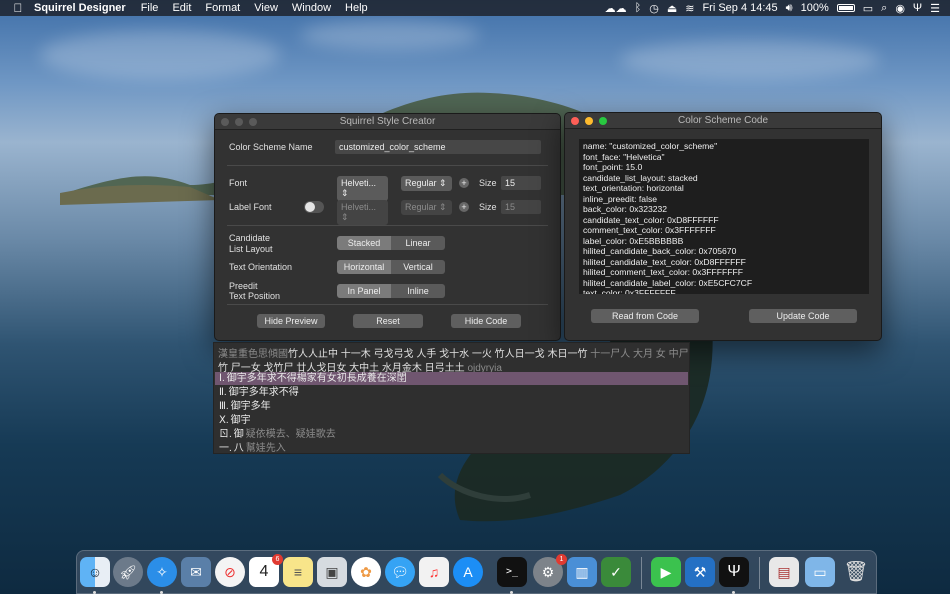 The image size is (950, 594). I want to click on font-label: Font, so click(238, 183).